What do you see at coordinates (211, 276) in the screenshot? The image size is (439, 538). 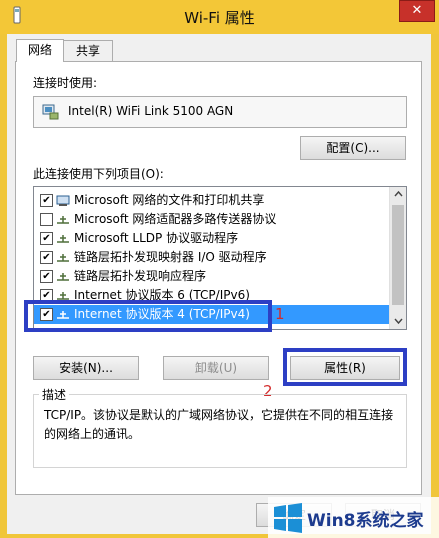 I see `list-item: ✔ 链路层拓扑发现响应程序` at bounding box center [211, 276].